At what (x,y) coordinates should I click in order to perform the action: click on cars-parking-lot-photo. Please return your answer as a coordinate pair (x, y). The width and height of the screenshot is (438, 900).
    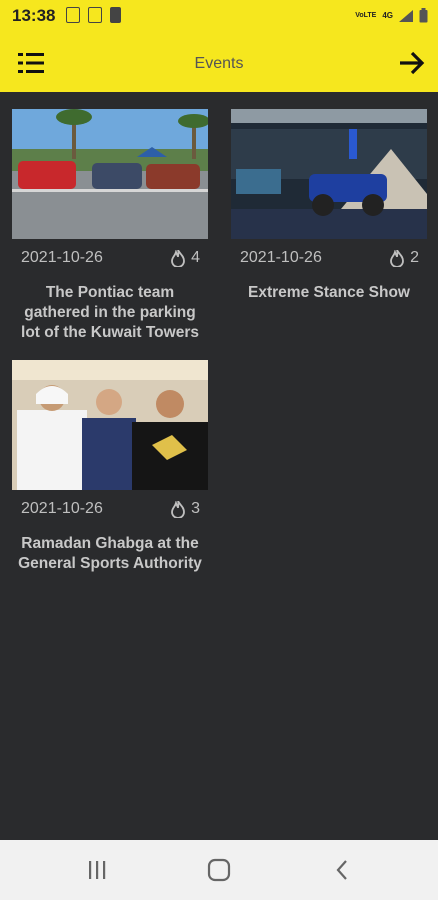
    Looking at the image, I should click on (110, 174).